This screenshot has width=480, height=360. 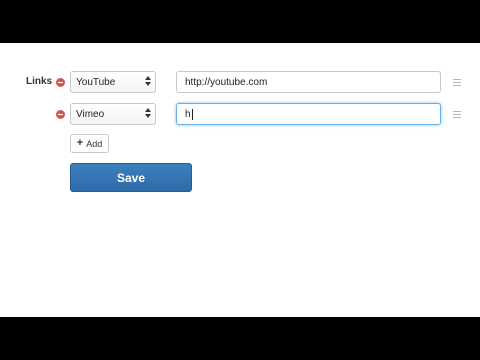 What do you see at coordinates (39, 81) in the screenshot?
I see `links-label: Links` at bounding box center [39, 81].